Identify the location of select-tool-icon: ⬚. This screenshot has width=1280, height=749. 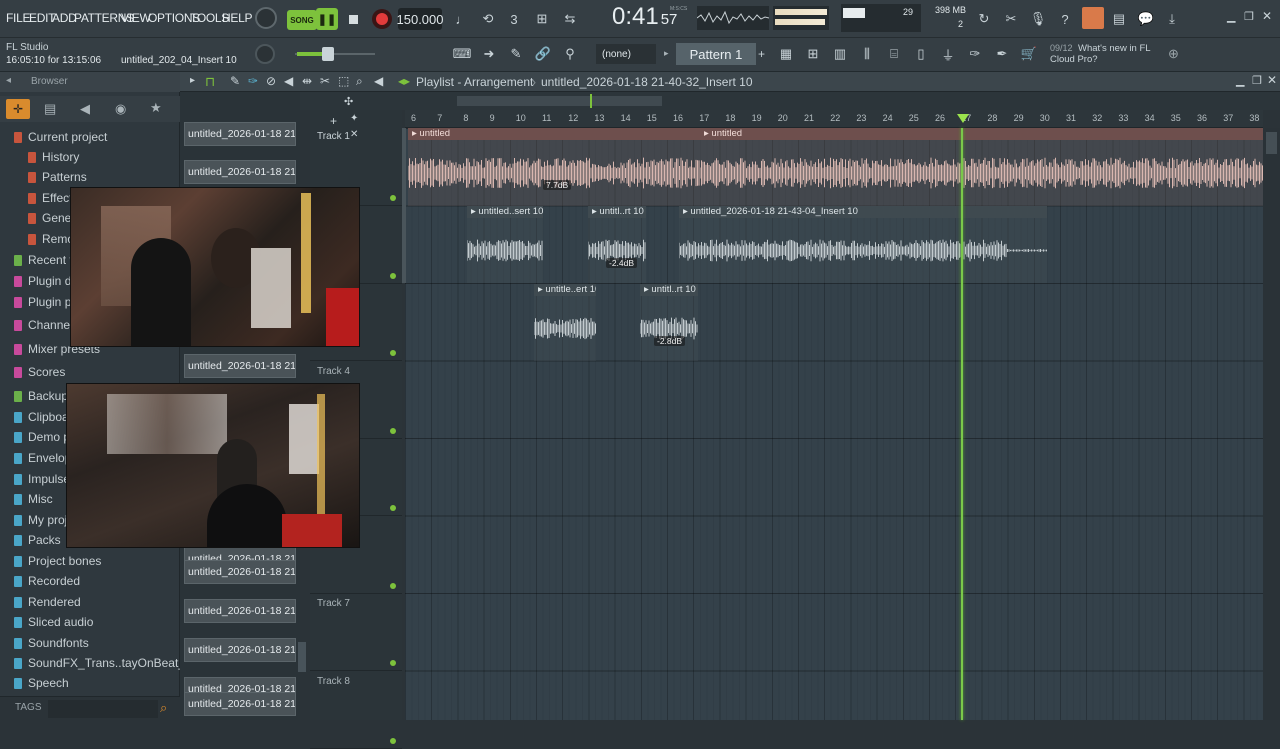
(343, 81).